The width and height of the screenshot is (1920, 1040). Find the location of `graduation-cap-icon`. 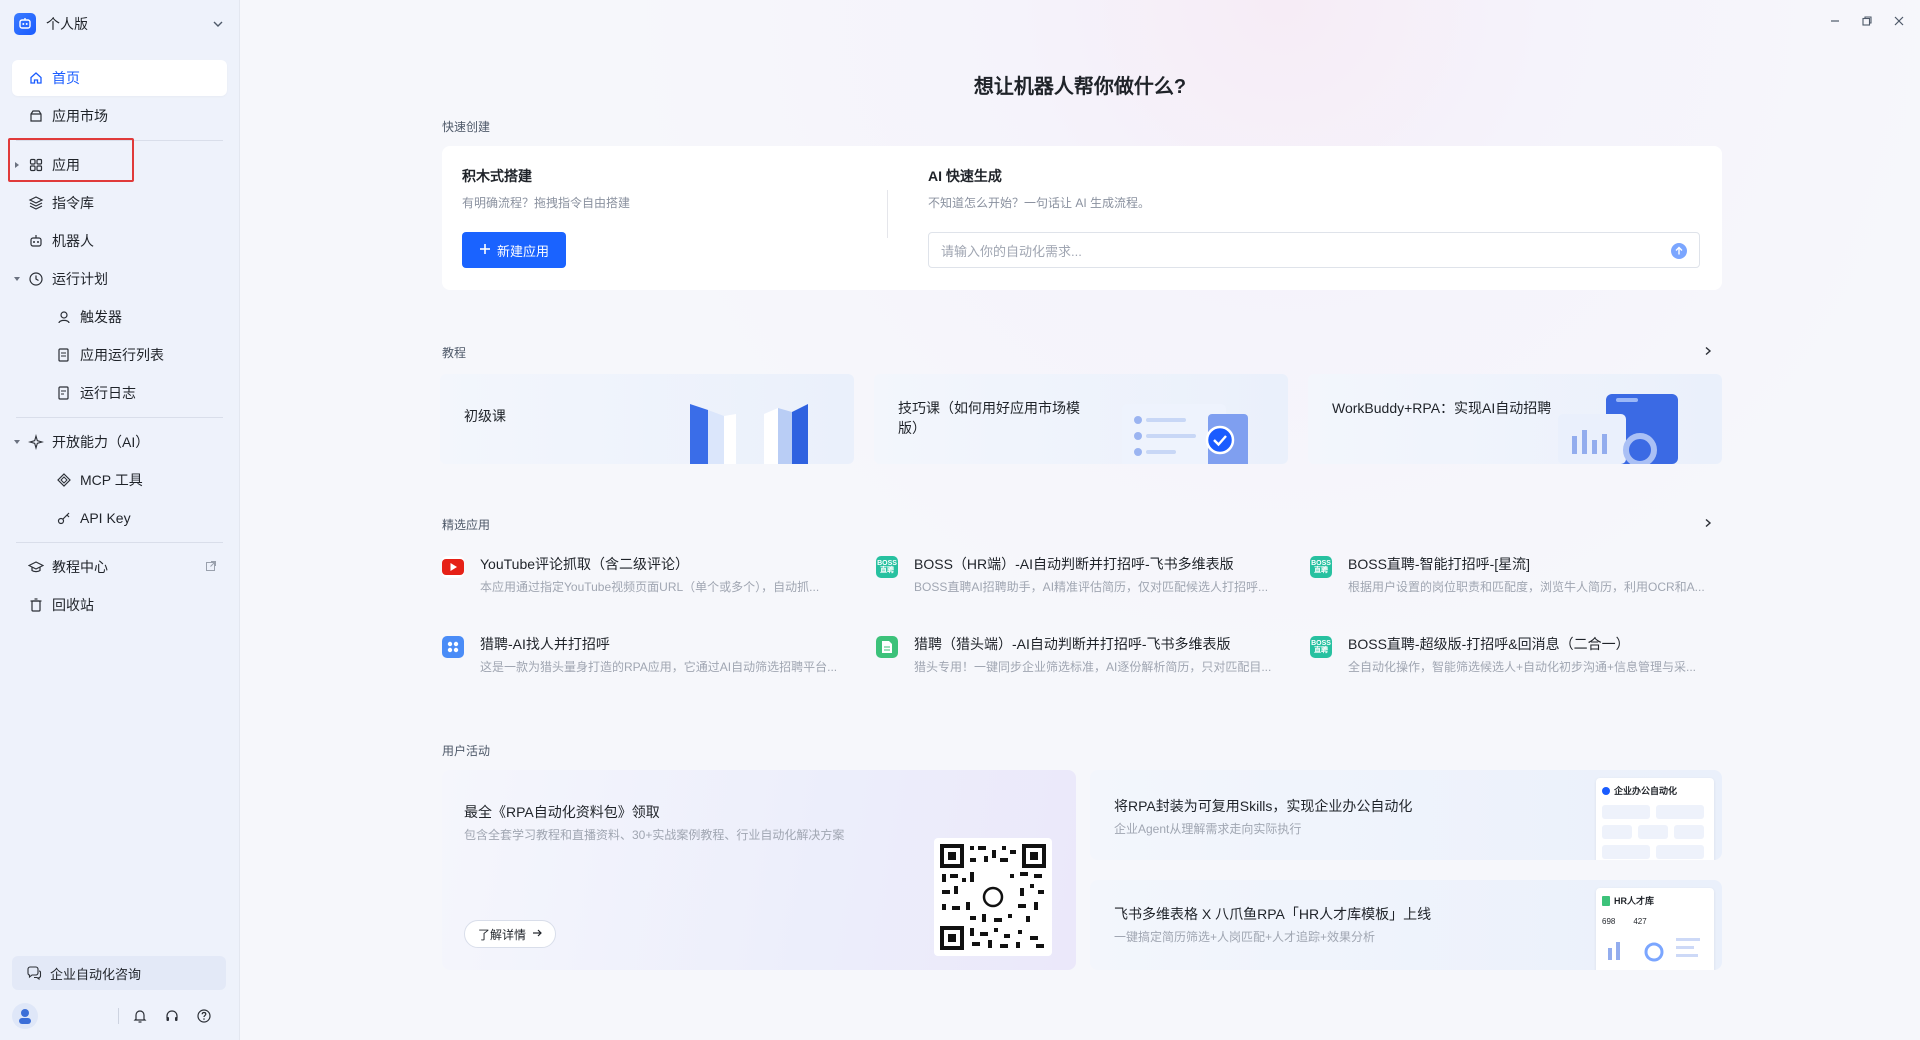

graduation-cap-icon is located at coordinates (36, 567).